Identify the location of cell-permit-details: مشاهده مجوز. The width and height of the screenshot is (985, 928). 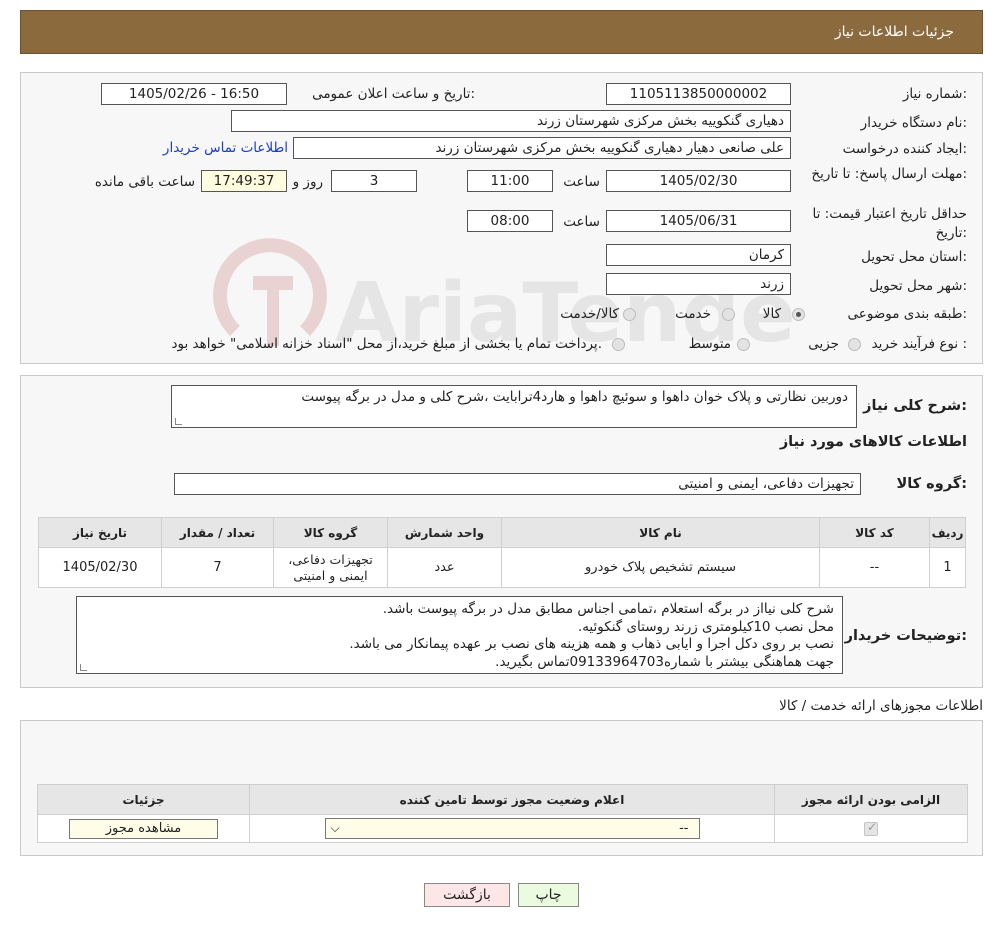
(143, 828).